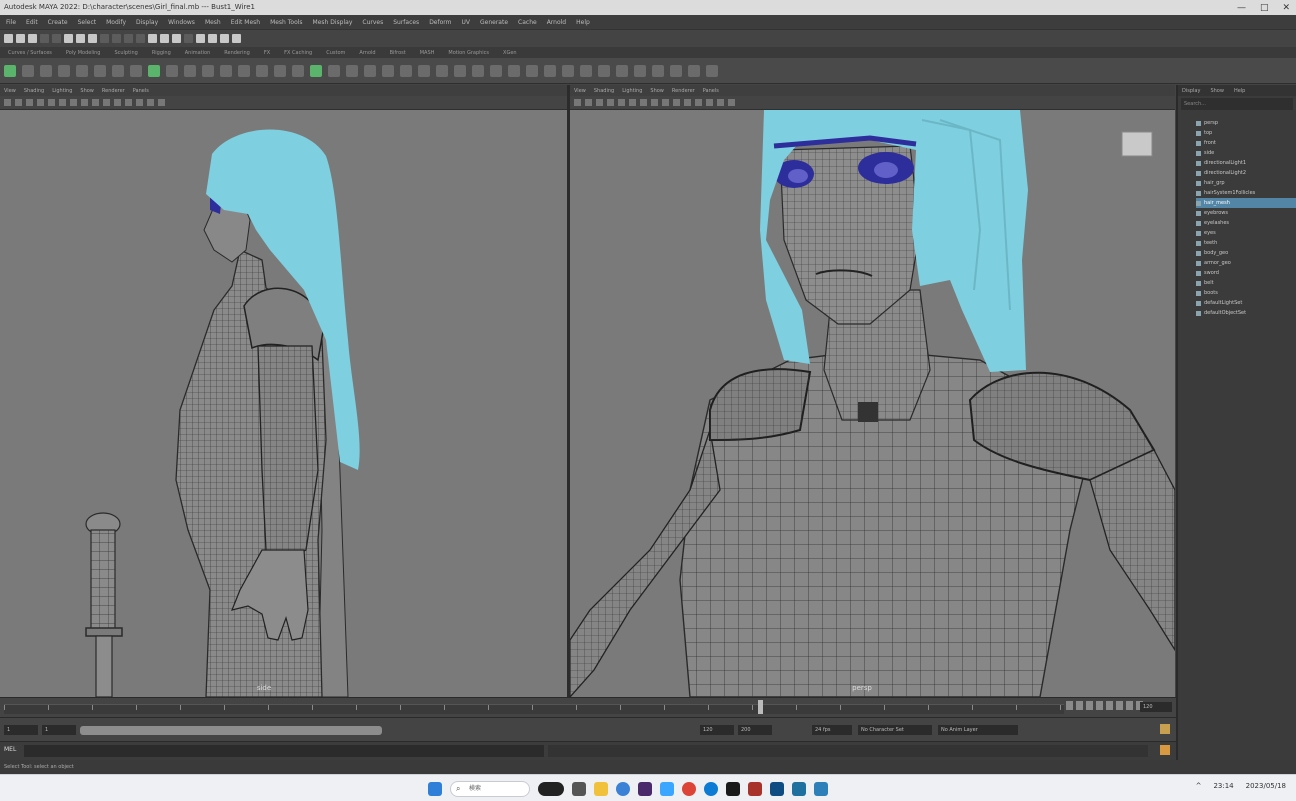  What do you see at coordinates (821, 789) in the screenshot?
I see `mail-icon` at bounding box center [821, 789].